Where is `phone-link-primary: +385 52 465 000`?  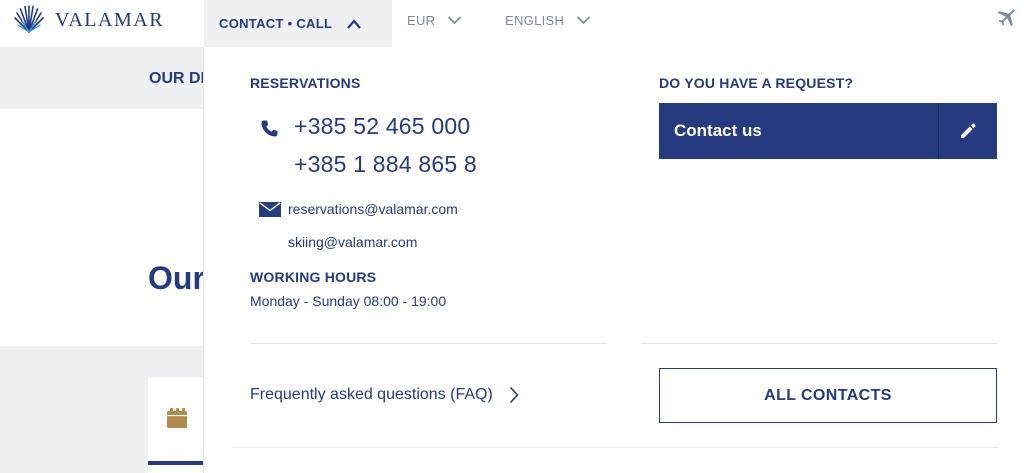 phone-link-primary: +385 52 465 000 is located at coordinates (382, 126).